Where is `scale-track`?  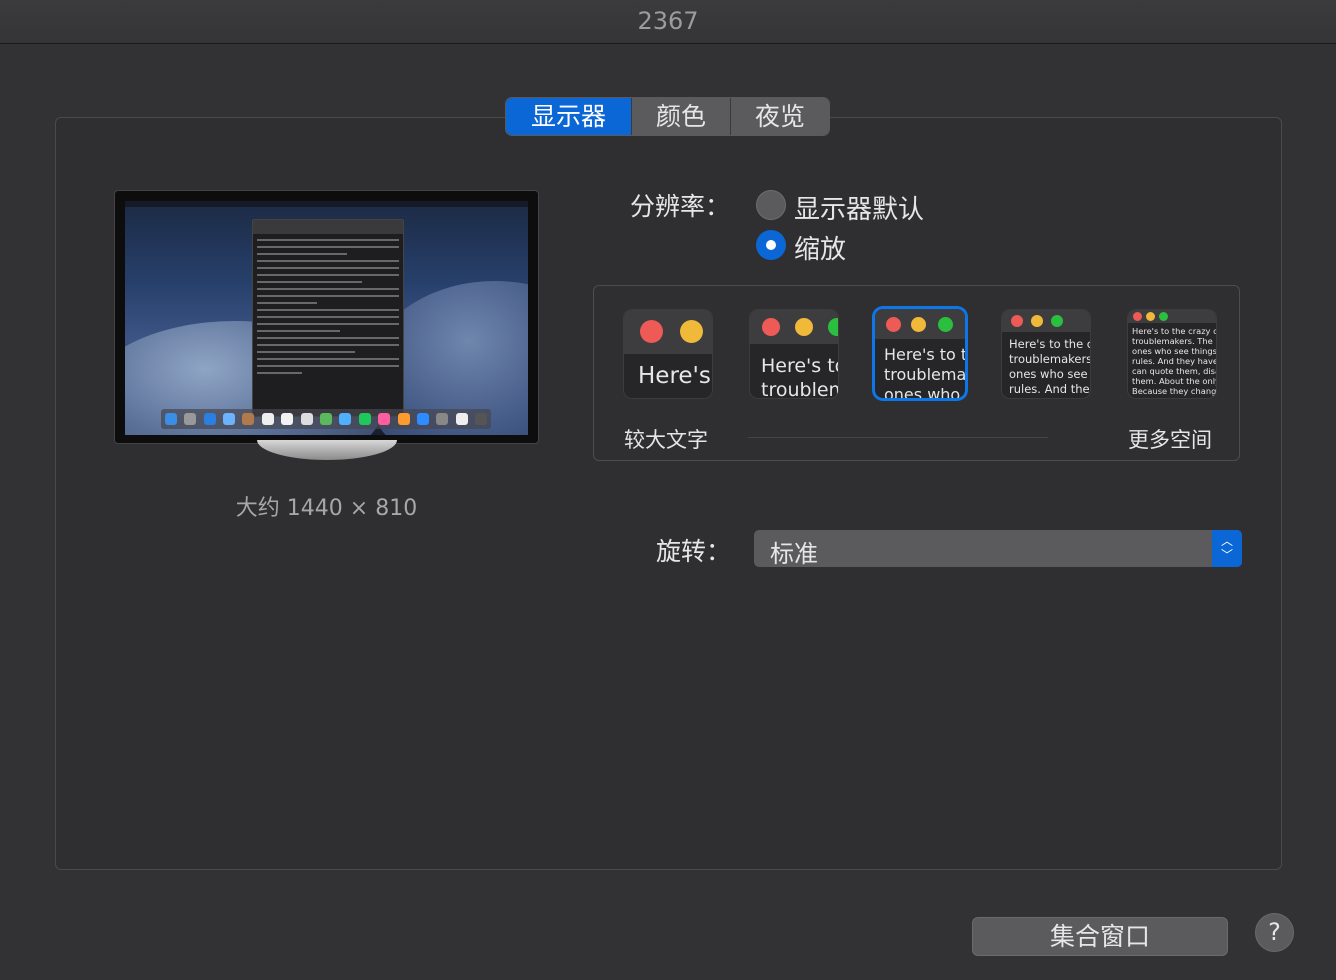
scale-track is located at coordinates (898, 437).